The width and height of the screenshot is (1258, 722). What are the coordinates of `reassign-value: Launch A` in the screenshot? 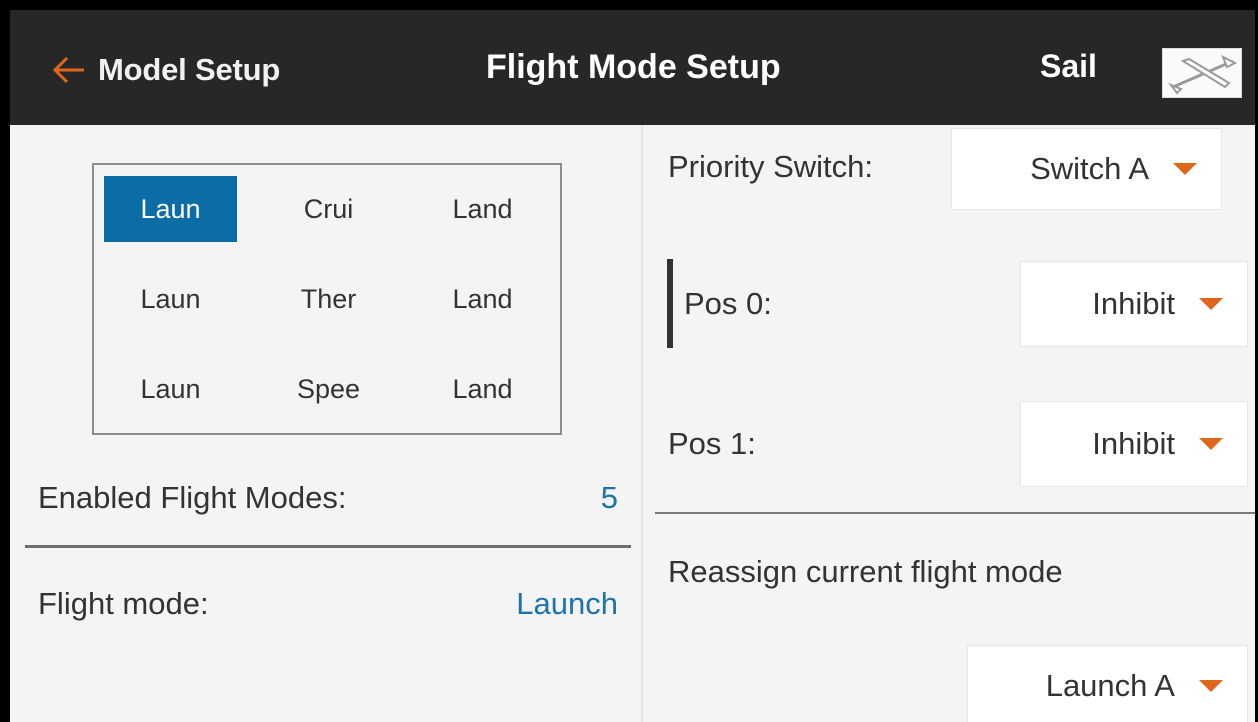 It's located at (1110, 685).